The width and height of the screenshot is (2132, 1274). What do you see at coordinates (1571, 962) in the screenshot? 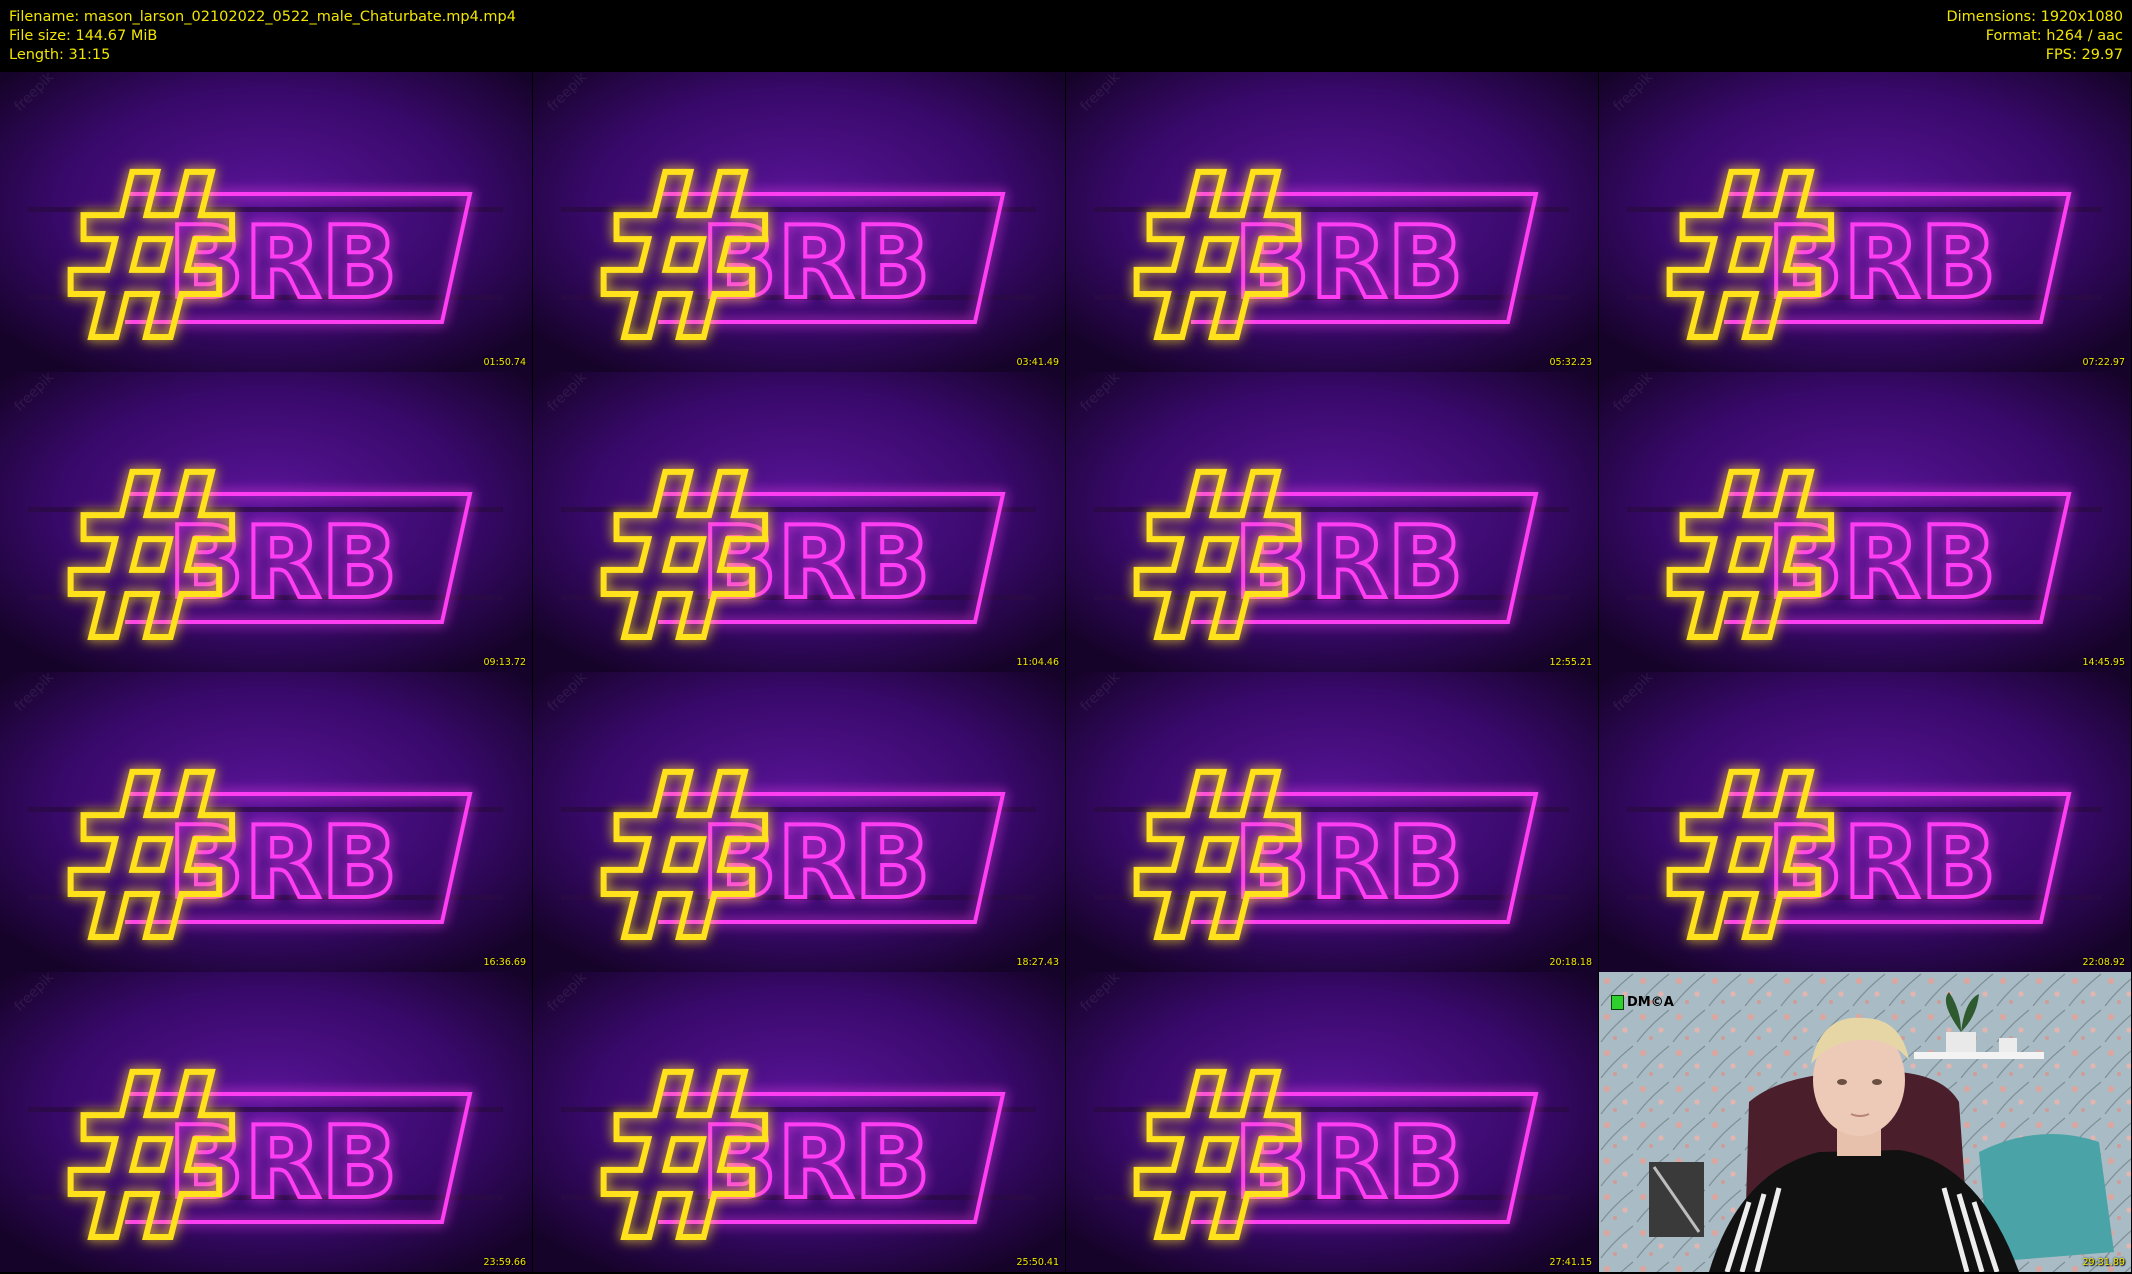
I see `timecode: 20:18.18` at bounding box center [1571, 962].